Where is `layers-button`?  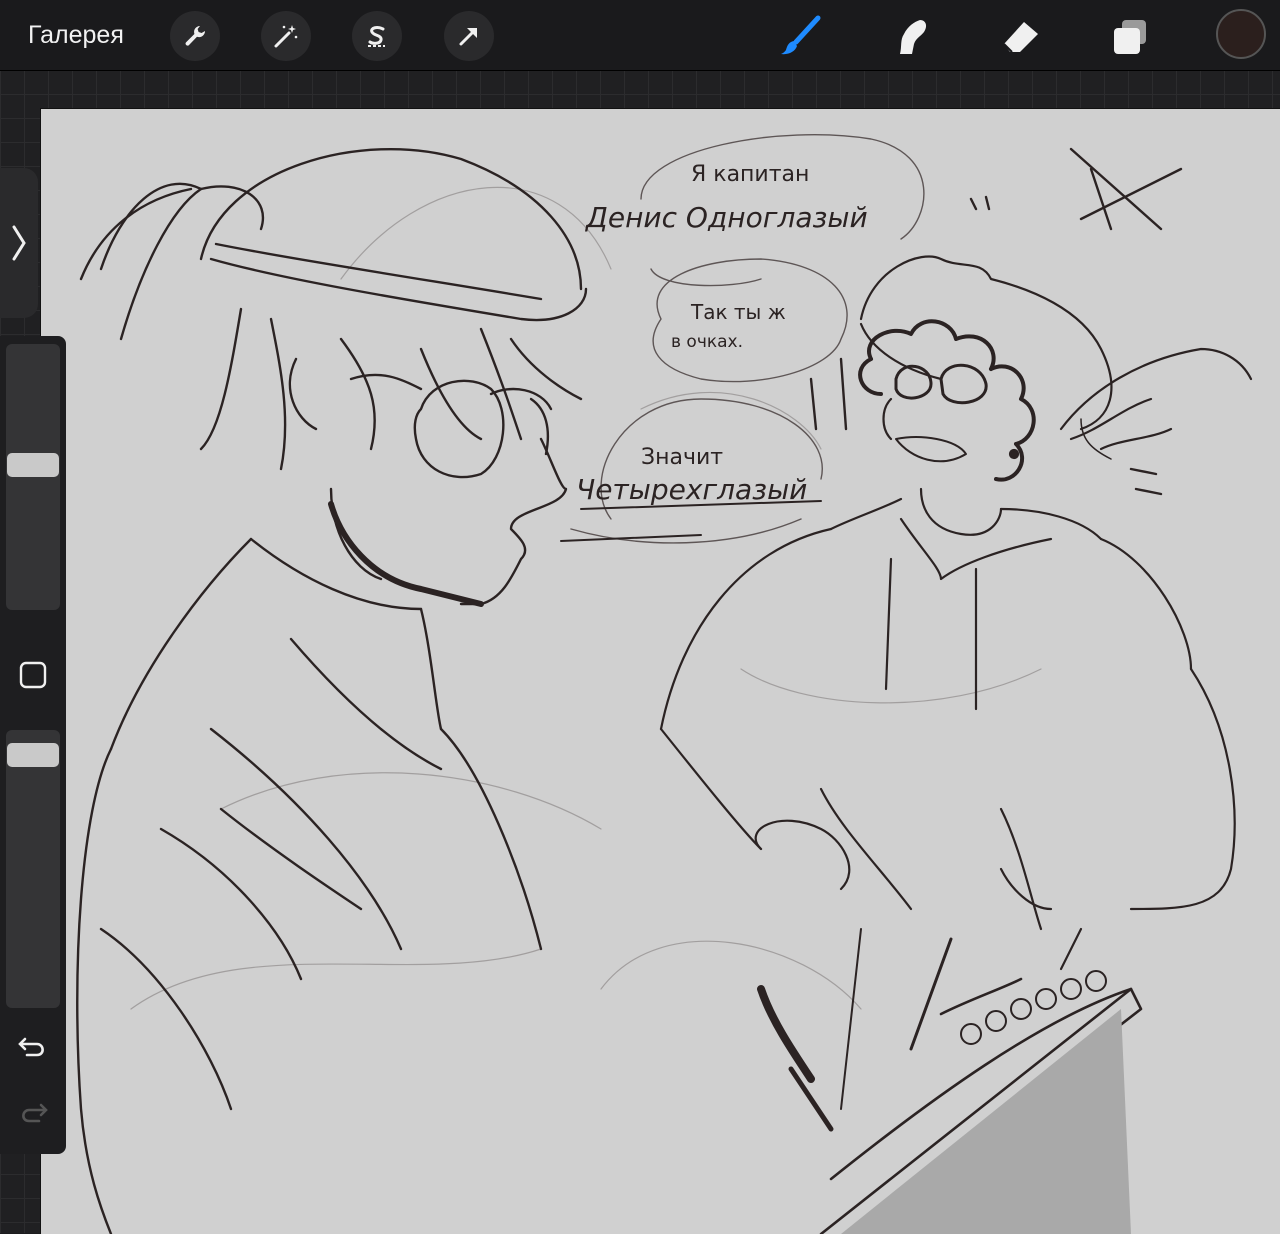
layers-button is located at coordinates (1130, 36).